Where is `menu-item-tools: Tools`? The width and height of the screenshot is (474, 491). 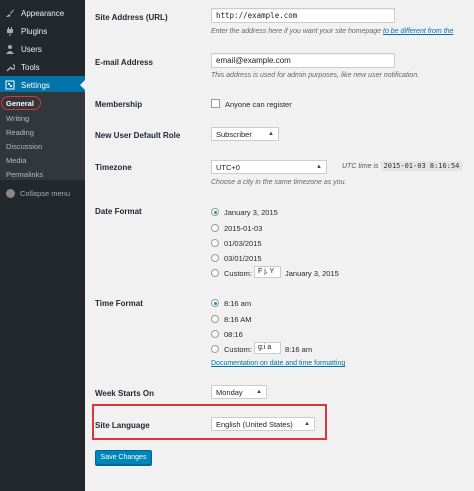 menu-item-tools: Tools is located at coordinates (42, 67).